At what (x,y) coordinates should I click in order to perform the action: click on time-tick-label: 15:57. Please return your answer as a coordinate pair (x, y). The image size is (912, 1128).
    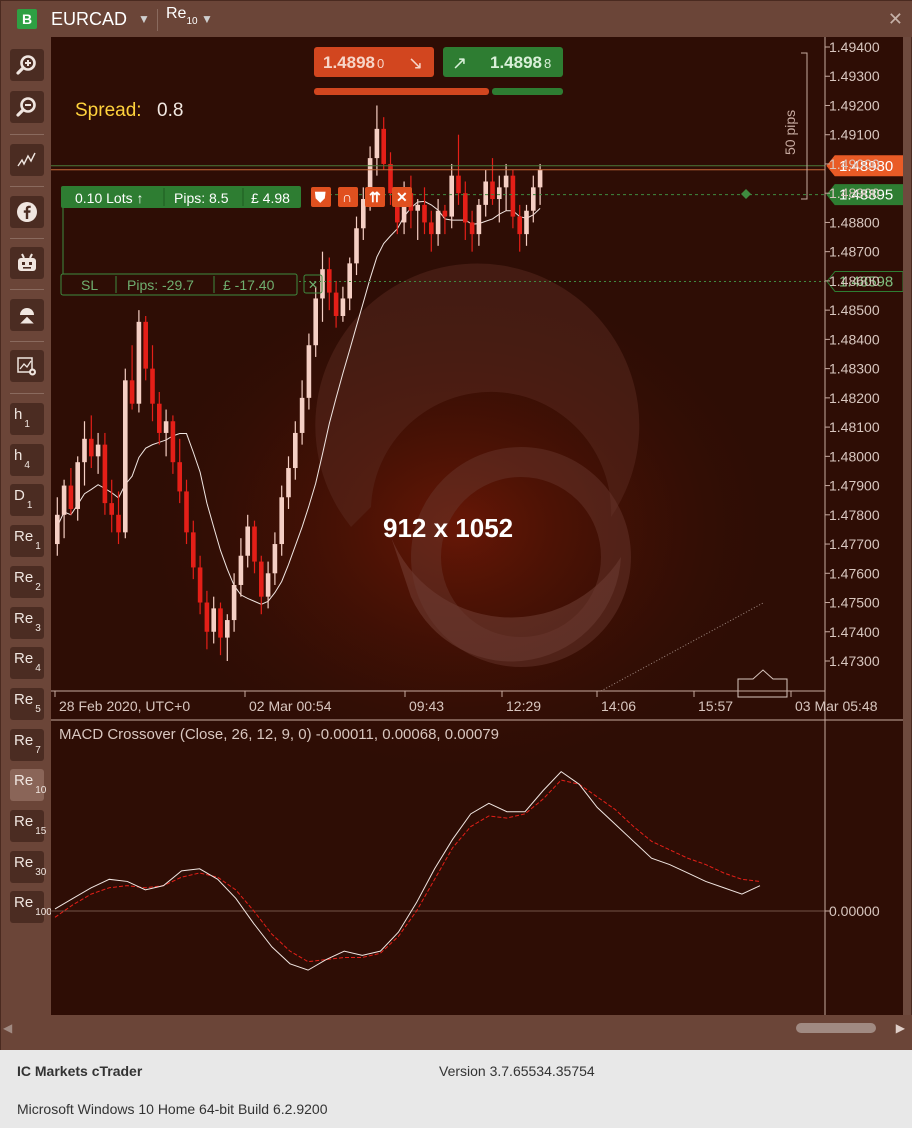
    Looking at the image, I should click on (715, 706).